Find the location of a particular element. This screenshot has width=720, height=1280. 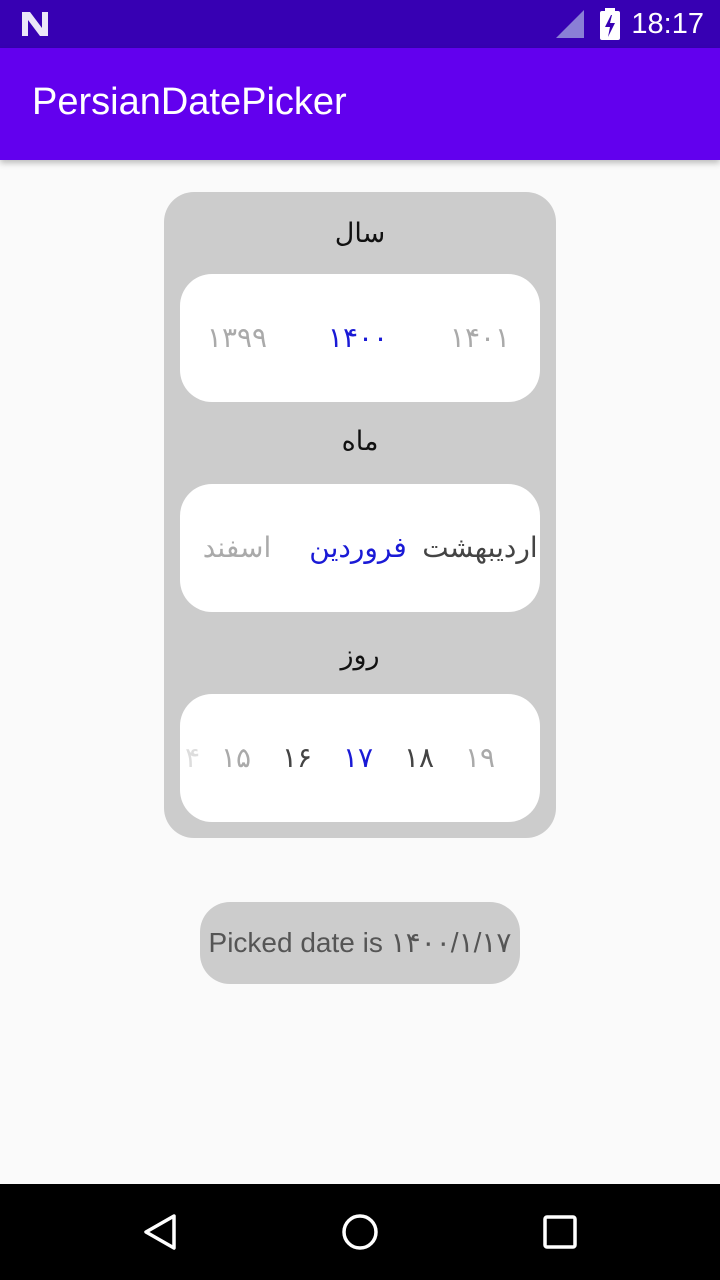

day-label: روز is located at coordinates (360, 655).